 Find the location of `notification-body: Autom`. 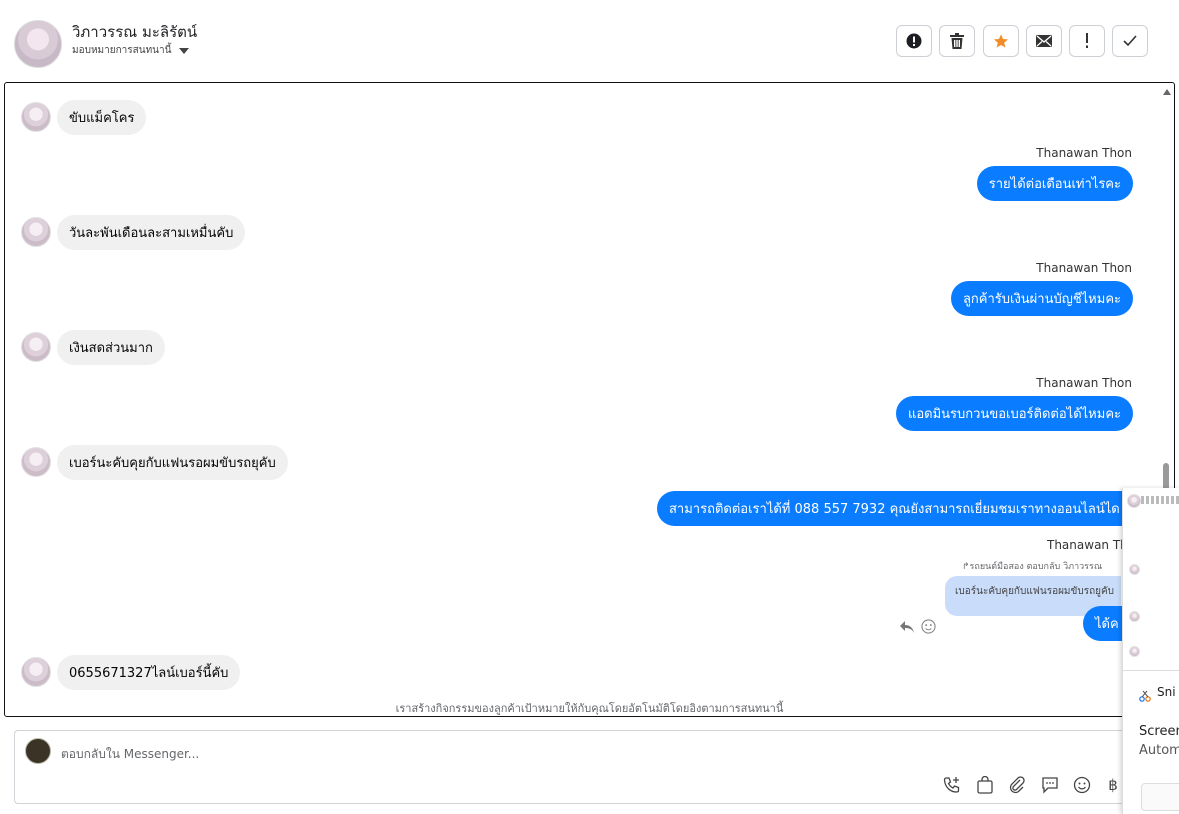

notification-body: Autom is located at coordinates (1159, 750).